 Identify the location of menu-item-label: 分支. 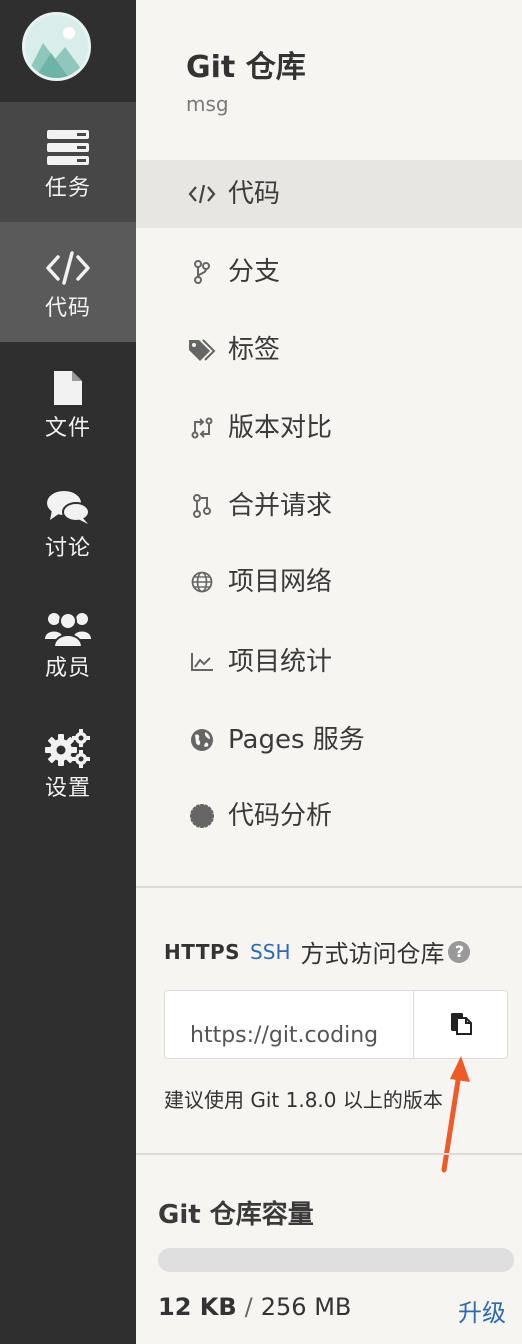
(254, 272).